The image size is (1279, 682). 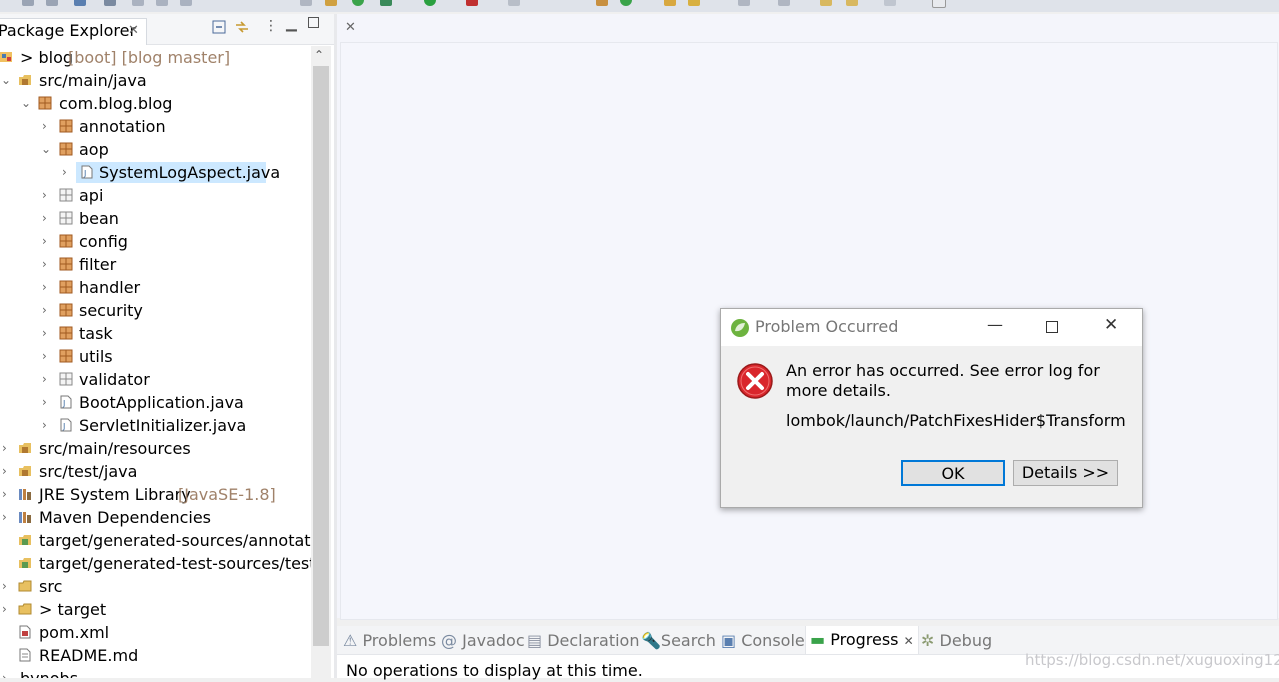 I want to click on dialog-title: Problem Occurred, so click(x=827, y=326).